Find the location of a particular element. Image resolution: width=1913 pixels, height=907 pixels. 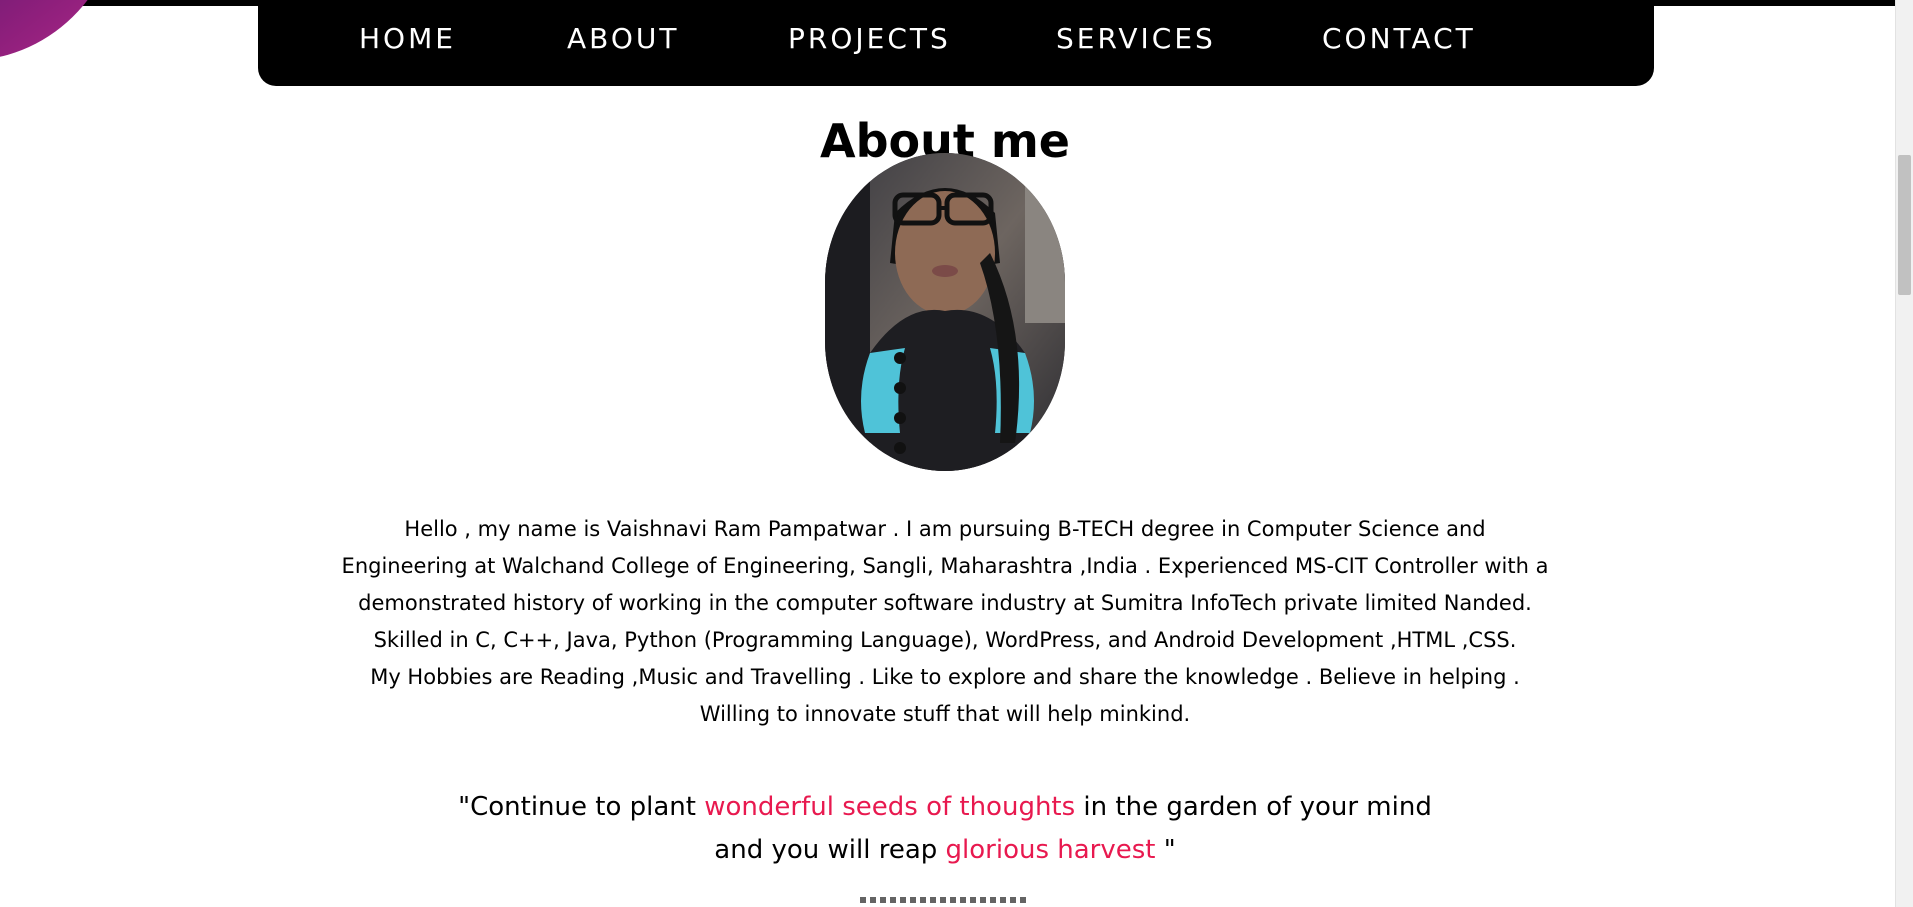

quote-accent-2: glorious harvest is located at coordinates (1050, 850).